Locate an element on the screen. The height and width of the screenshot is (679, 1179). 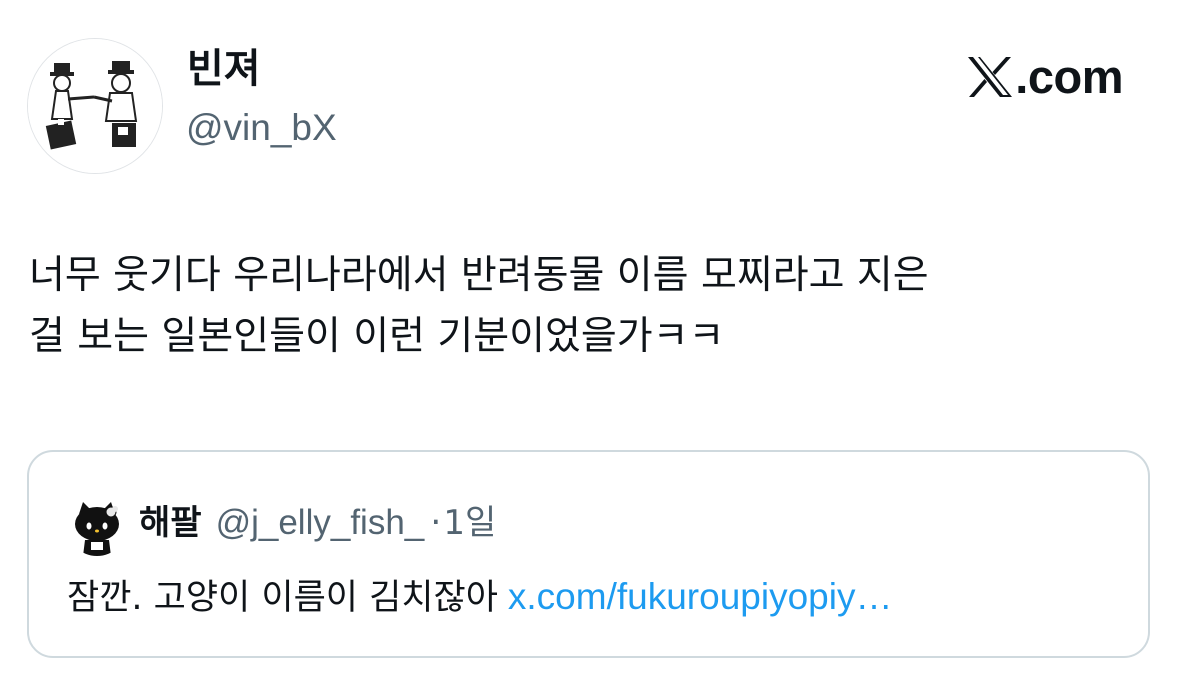
tweet-text-line: 걸 보는 일본인들이 이런 기분이었을가ㅋㅋ is located at coordinates (377, 336).